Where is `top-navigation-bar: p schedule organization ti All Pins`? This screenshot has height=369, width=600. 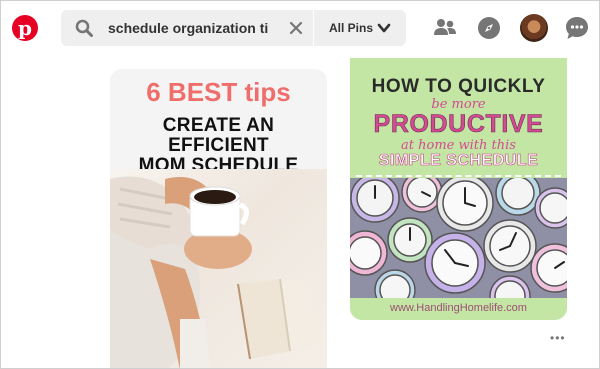 top-navigation-bar: p schedule organization ti All Pins is located at coordinates (300, 28).